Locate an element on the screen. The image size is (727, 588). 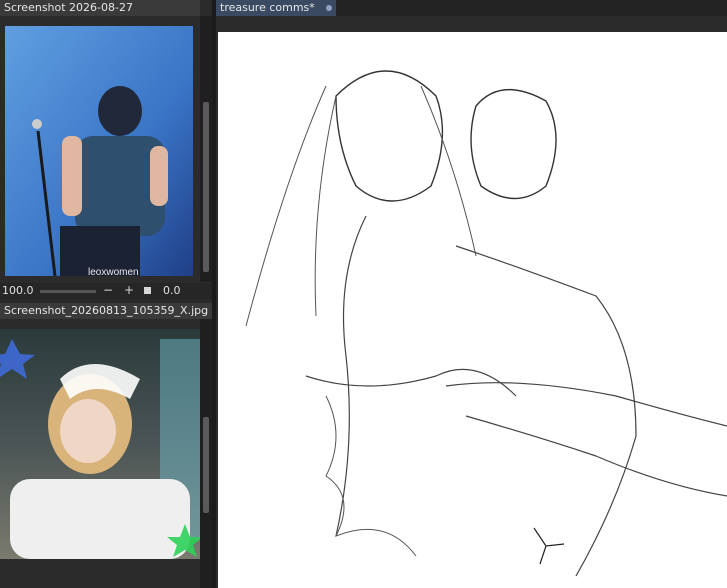
image-watermark: leoxwomen is located at coordinates (113, 272).